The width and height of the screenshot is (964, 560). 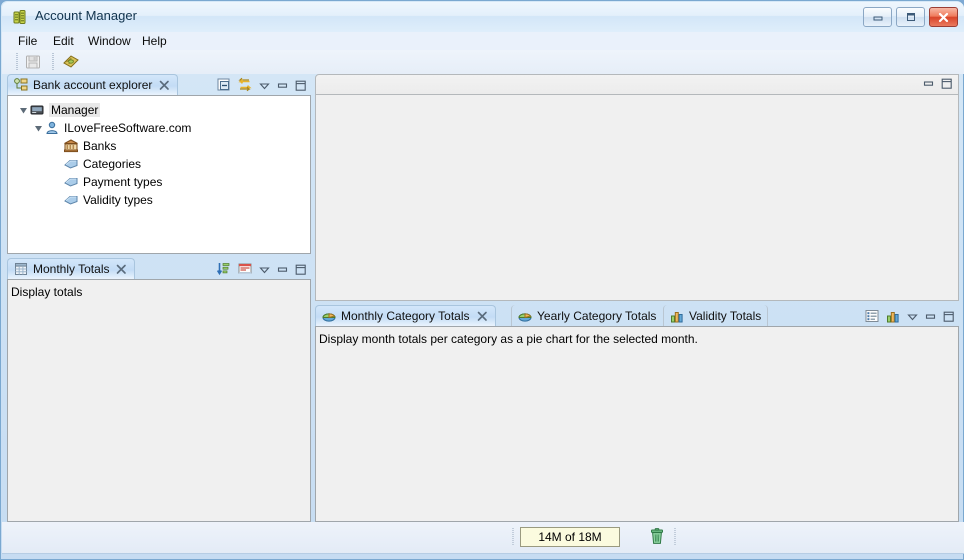 I want to click on tab-bank-account-explorer: Bank account explorer, so click(x=93, y=84).